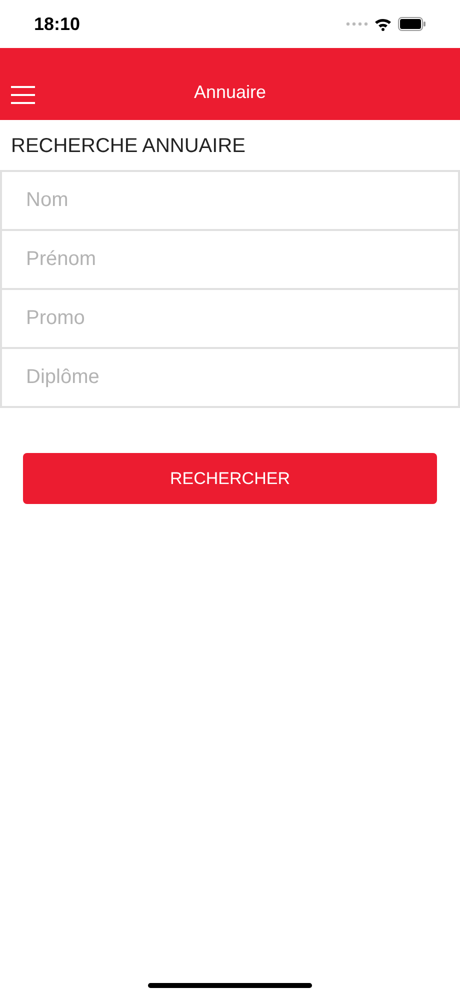 This screenshot has width=460, height=996. What do you see at coordinates (230, 378) in the screenshot?
I see `input-field: Diplôme` at bounding box center [230, 378].